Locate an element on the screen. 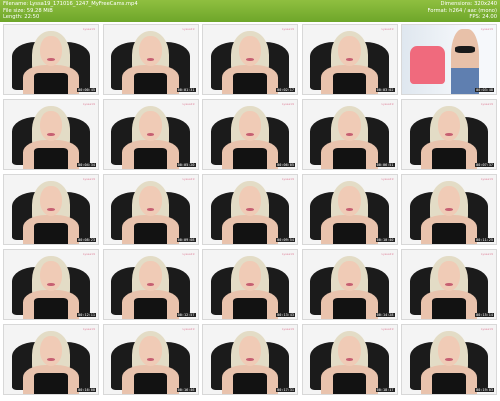 The width and height of the screenshot is (500, 401). video-frame-thumbnail: Lyssa19 00:11:25 is located at coordinates (449, 209).